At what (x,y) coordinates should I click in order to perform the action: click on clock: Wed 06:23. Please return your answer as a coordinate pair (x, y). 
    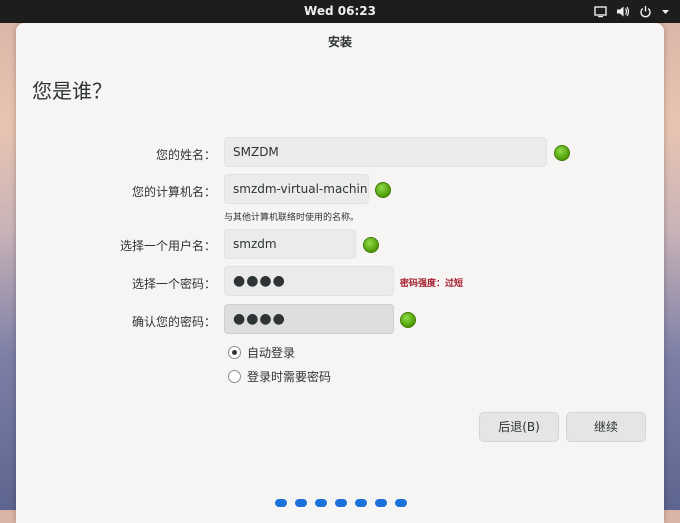
    Looking at the image, I should click on (340, 11).